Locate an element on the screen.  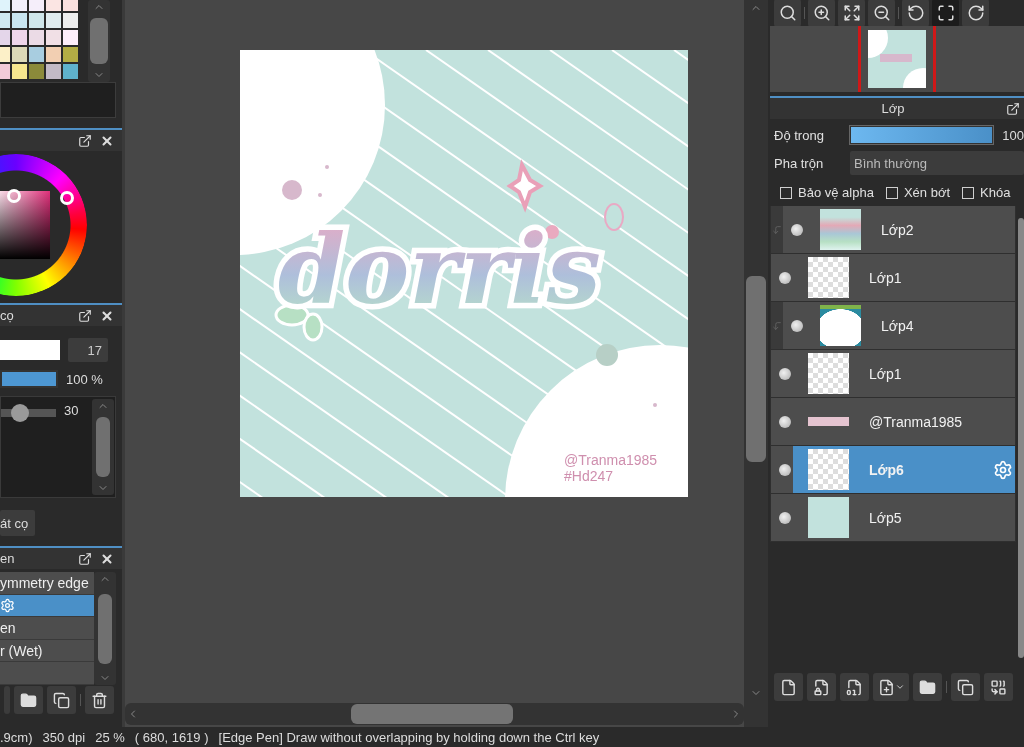
horizontal-scrollbar is located at coordinates (434, 714).